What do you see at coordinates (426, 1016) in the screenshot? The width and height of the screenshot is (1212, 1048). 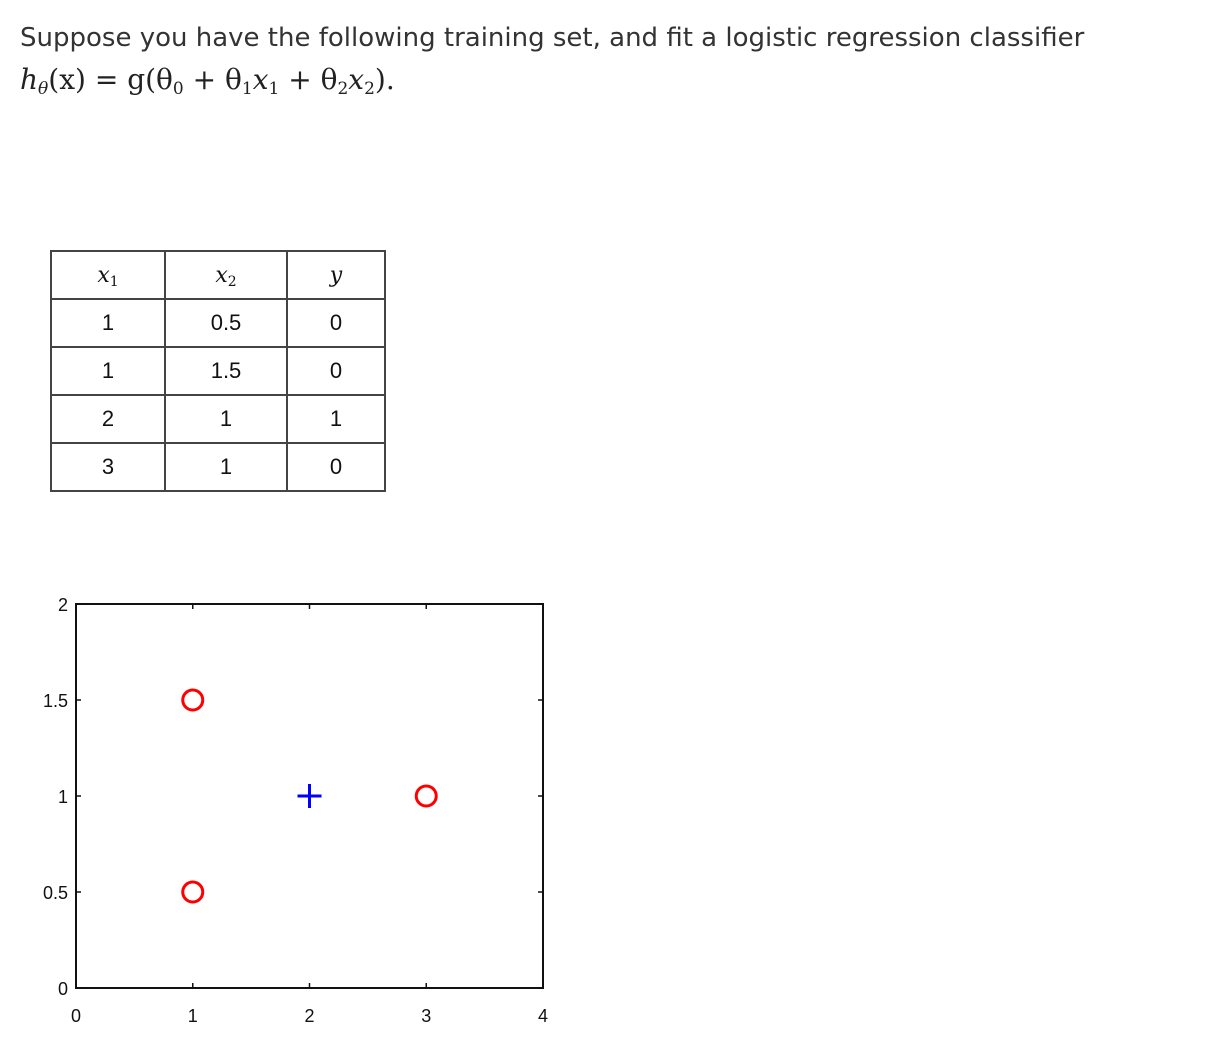 I see `x-tick-label: 3` at bounding box center [426, 1016].